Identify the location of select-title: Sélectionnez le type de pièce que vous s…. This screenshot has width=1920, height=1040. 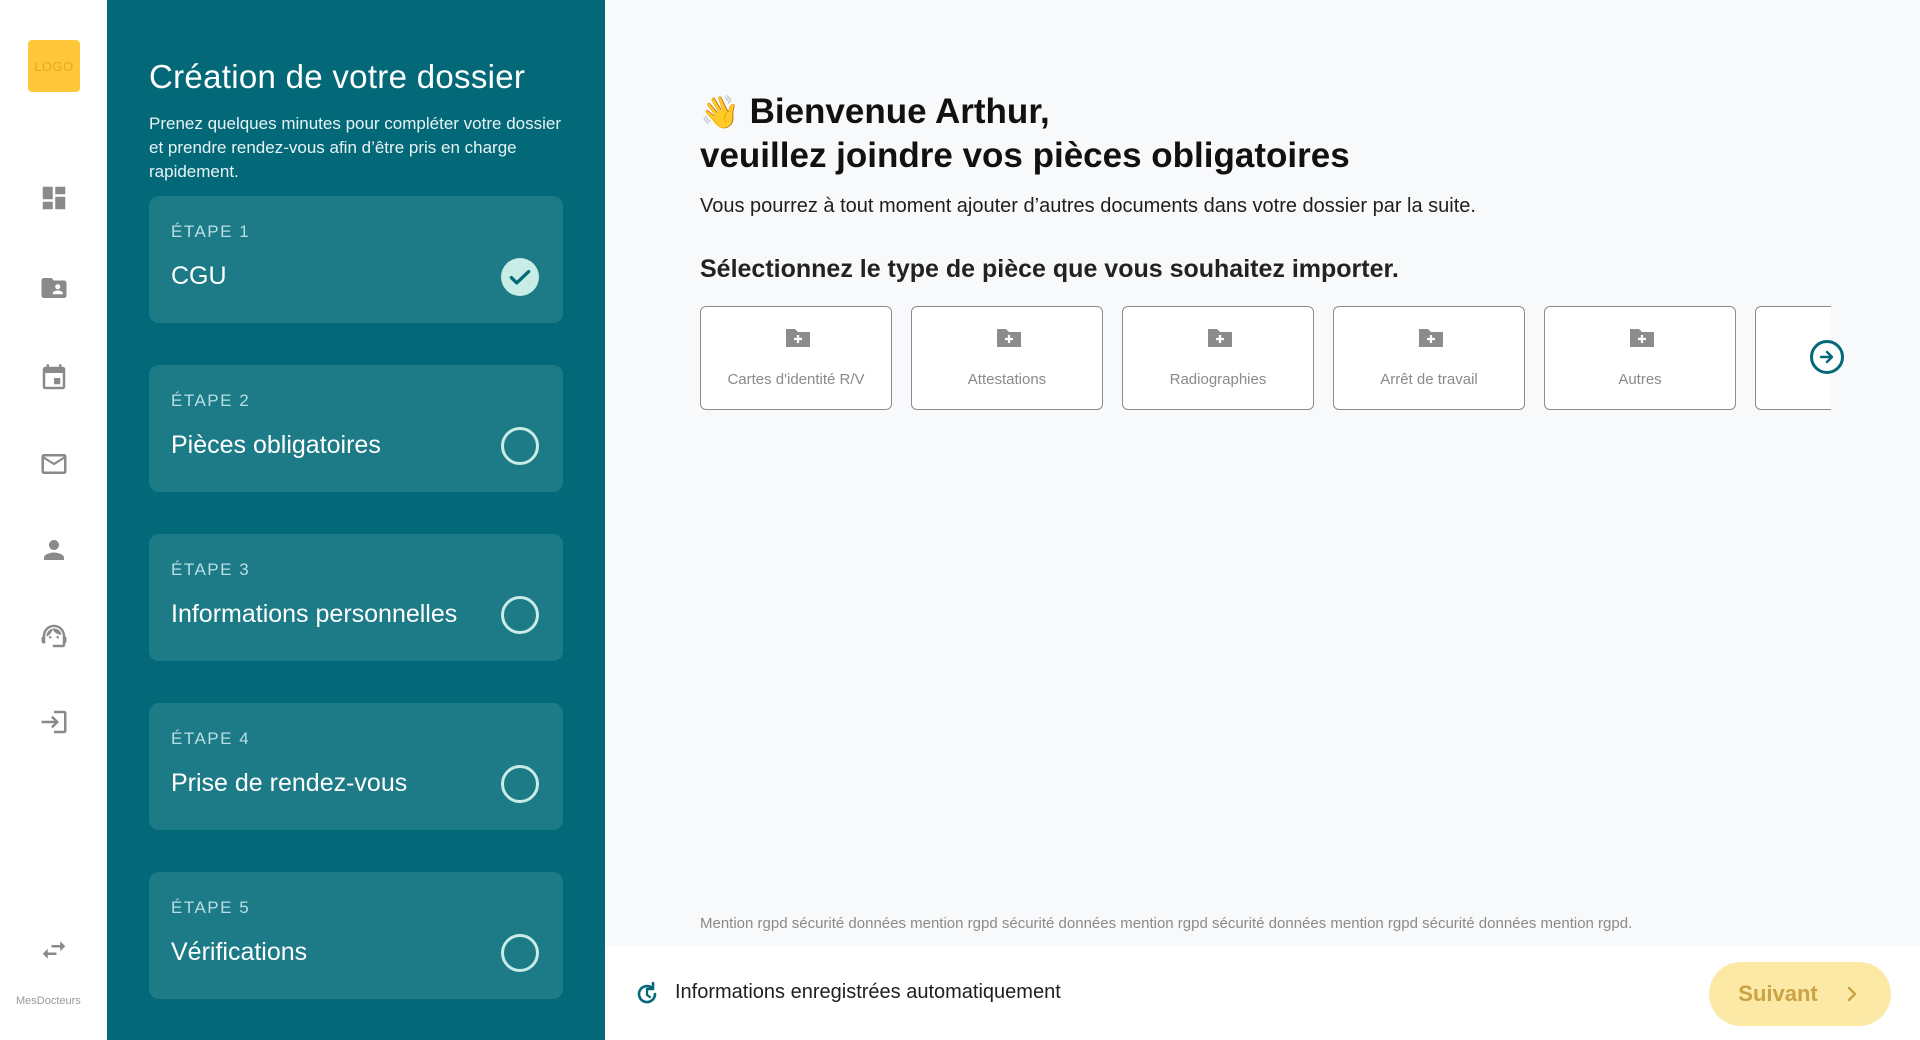
(1049, 269).